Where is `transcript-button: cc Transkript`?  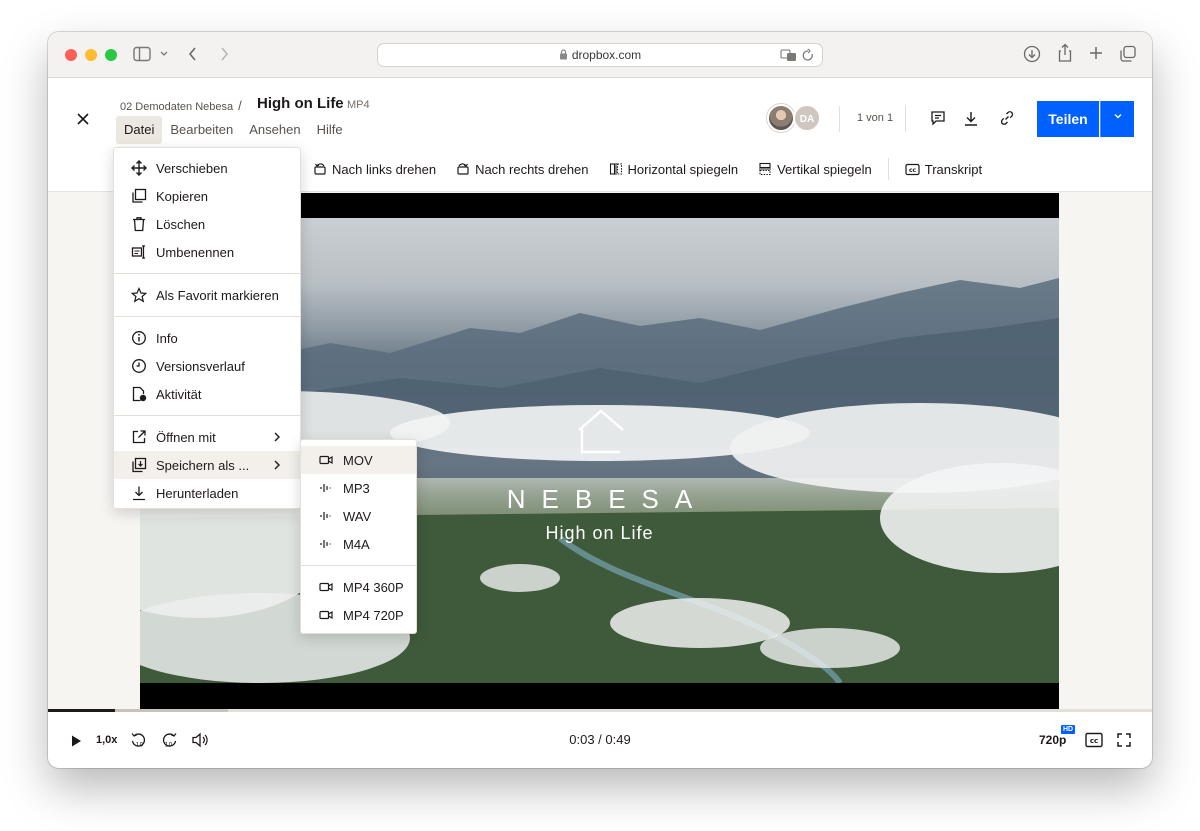 transcript-button: cc Transkript is located at coordinates (943, 169).